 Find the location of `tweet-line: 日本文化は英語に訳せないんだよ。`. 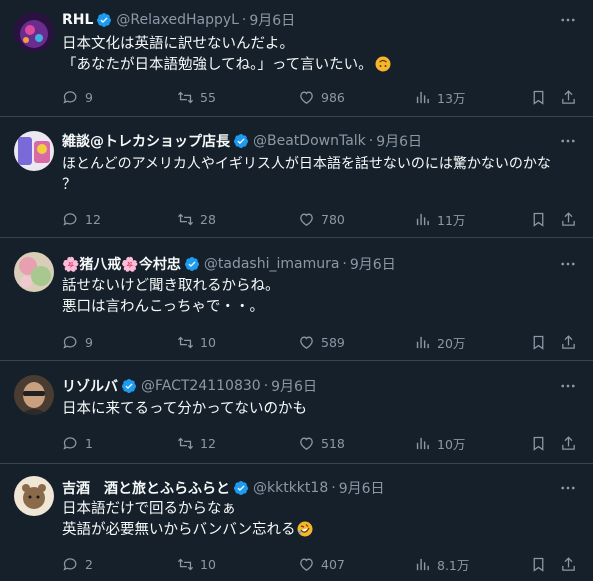

tweet-line: 日本文化は英語に訳せないんだよ。 is located at coordinates (178, 44).